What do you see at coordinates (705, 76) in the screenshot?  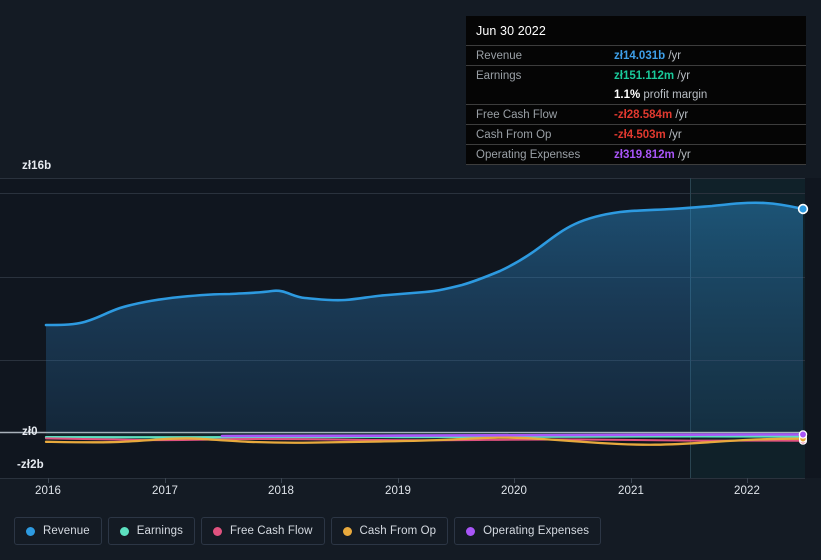 I see `tooltip-value-earnings: zł151.112m /yr` at bounding box center [705, 76].